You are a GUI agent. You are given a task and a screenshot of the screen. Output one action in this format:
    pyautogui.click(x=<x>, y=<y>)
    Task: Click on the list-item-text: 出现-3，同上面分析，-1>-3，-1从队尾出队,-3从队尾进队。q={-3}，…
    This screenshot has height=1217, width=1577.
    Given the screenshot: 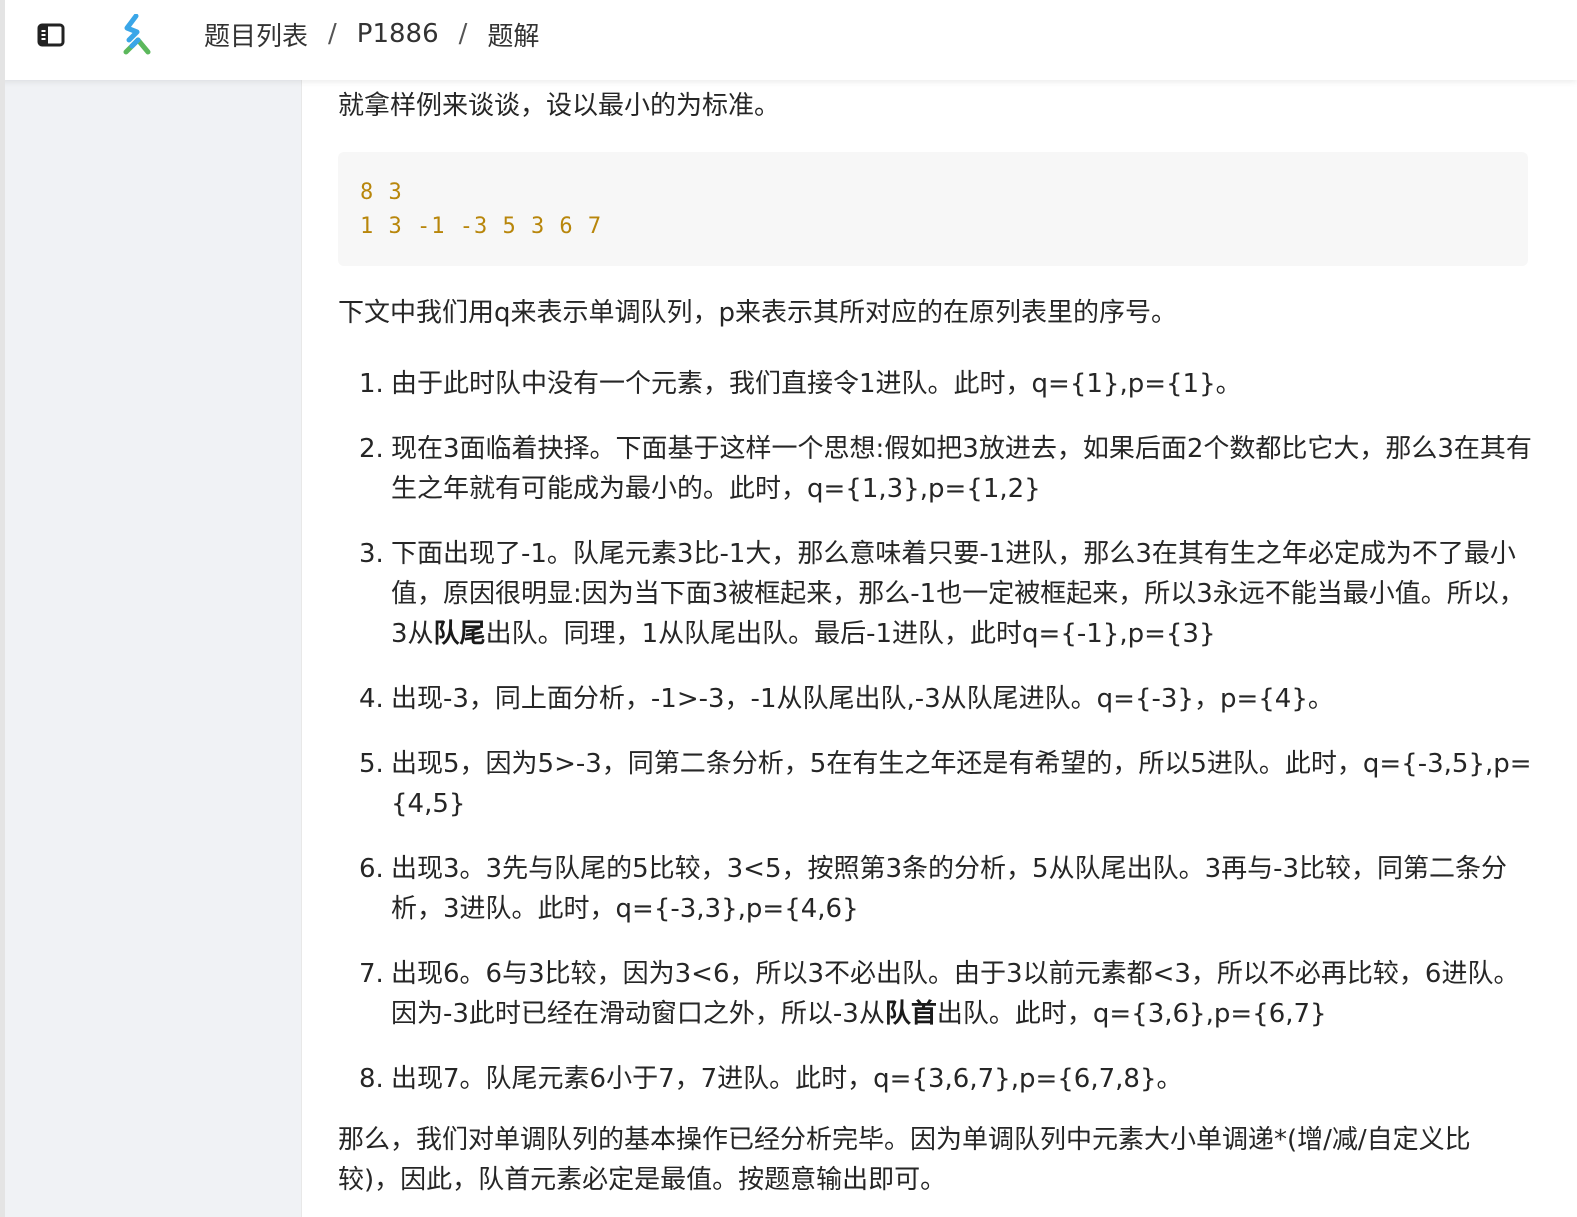 What is the action you would take?
    pyautogui.click(x=862, y=699)
    